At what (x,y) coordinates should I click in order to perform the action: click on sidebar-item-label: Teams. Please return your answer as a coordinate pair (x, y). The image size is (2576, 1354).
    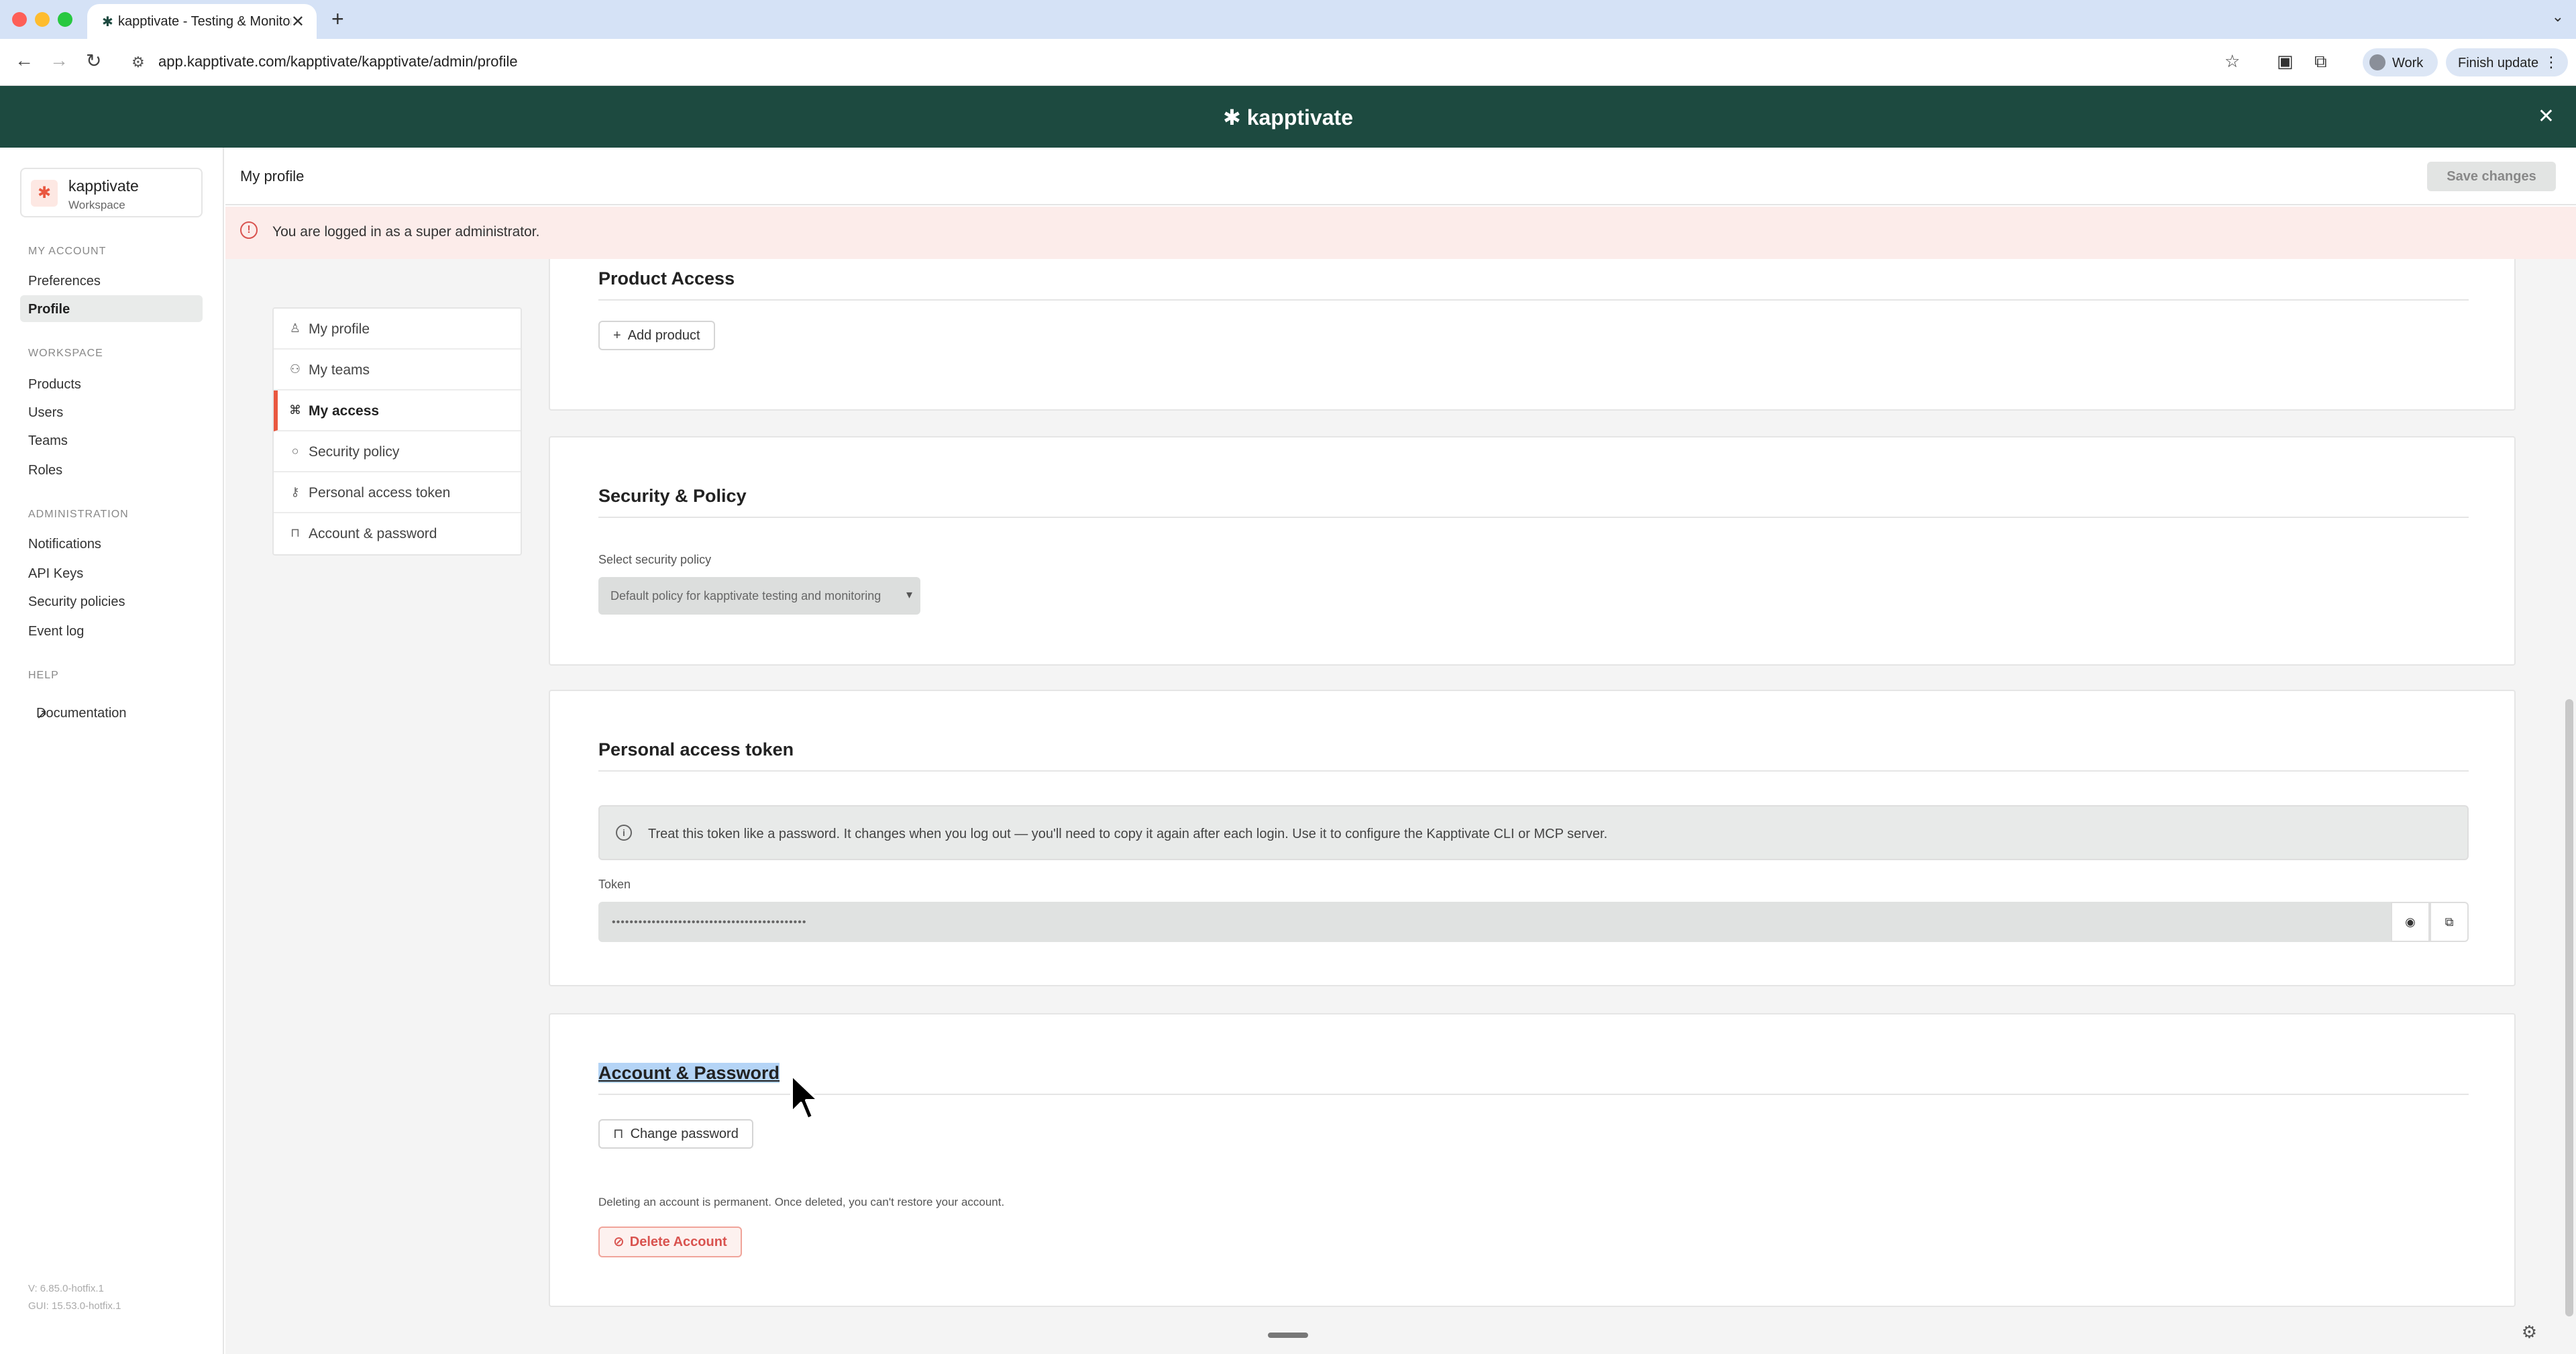
    Looking at the image, I should click on (48, 440).